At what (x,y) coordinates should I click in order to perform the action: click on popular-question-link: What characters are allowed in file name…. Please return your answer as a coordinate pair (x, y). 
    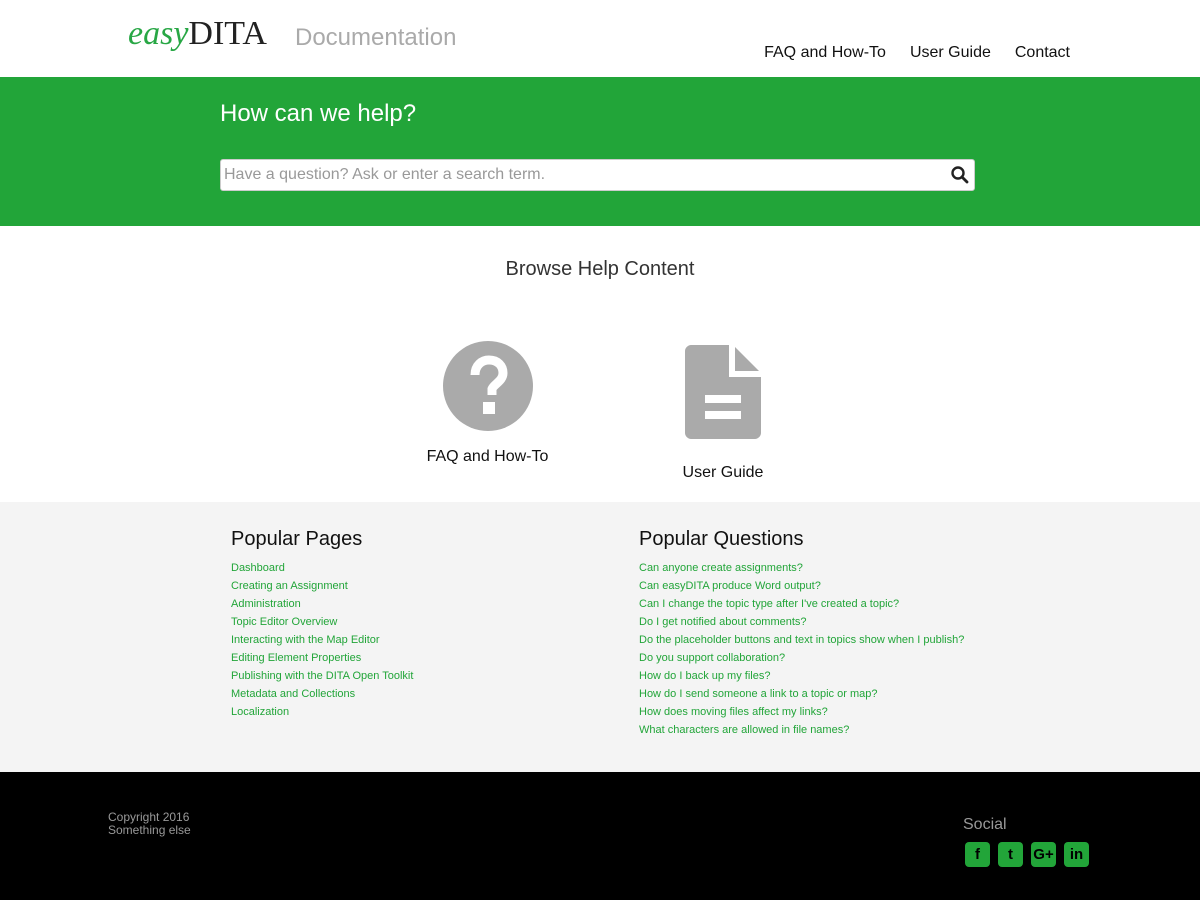
    Looking at the image, I should click on (744, 730).